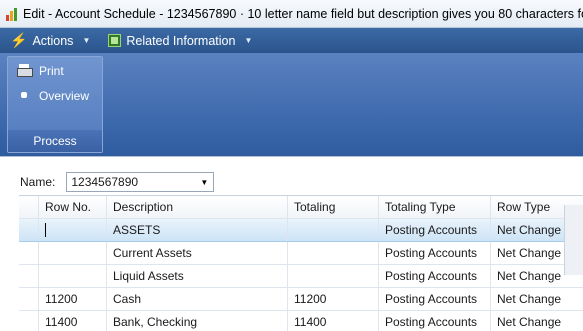 The height and width of the screenshot is (331, 583). What do you see at coordinates (197, 230) in the screenshot?
I see `description-cell: ASSETS` at bounding box center [197, 230].